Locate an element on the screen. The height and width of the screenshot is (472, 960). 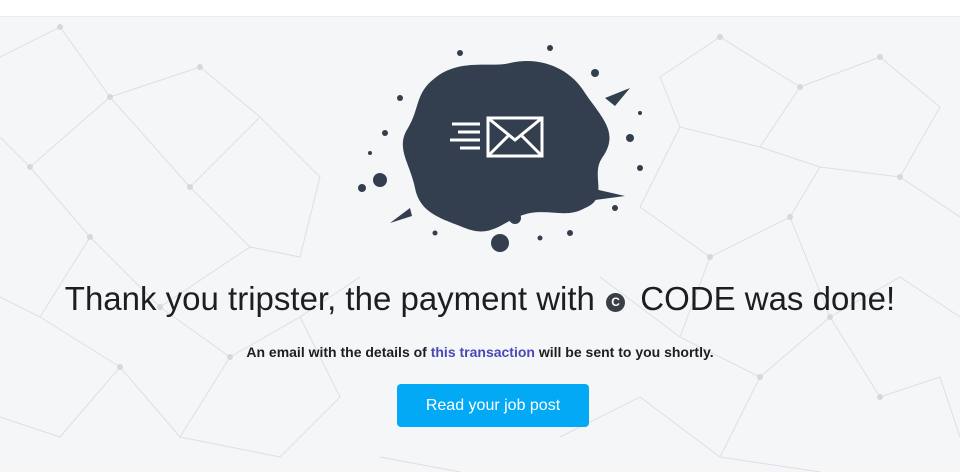
title-text-end: CODE was done! is located at coordinates (763, 298).